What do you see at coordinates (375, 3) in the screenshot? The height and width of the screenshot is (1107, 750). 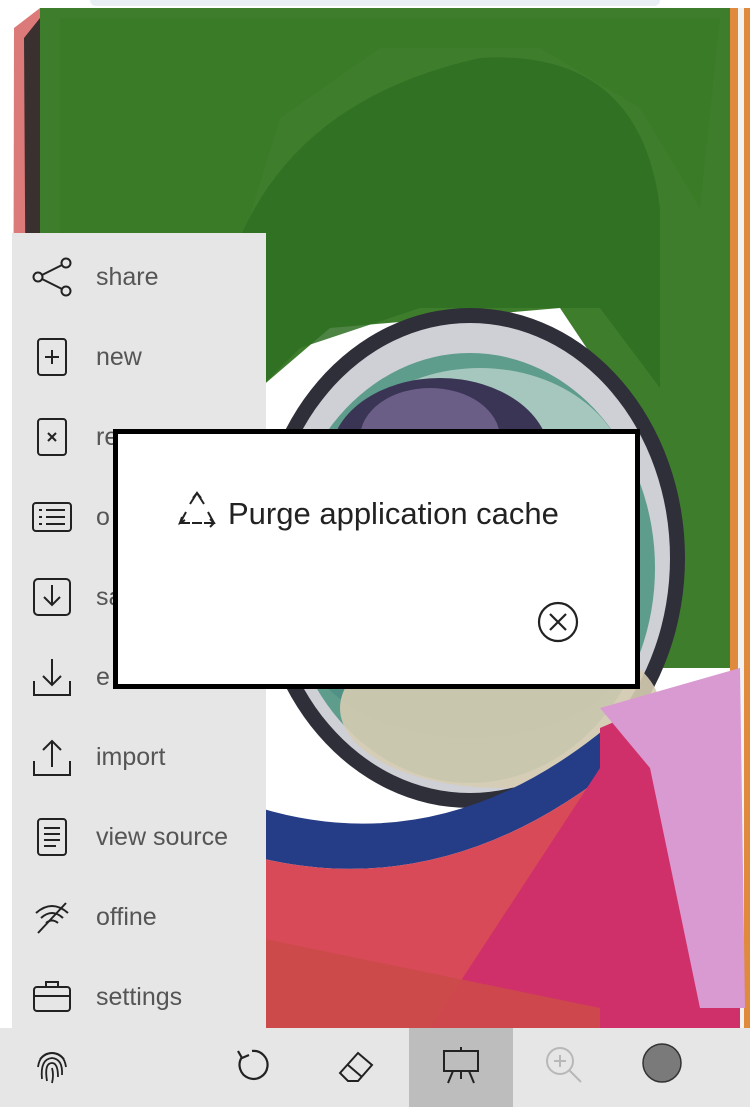 I see `address-bar` at bounding box center [375, 3].